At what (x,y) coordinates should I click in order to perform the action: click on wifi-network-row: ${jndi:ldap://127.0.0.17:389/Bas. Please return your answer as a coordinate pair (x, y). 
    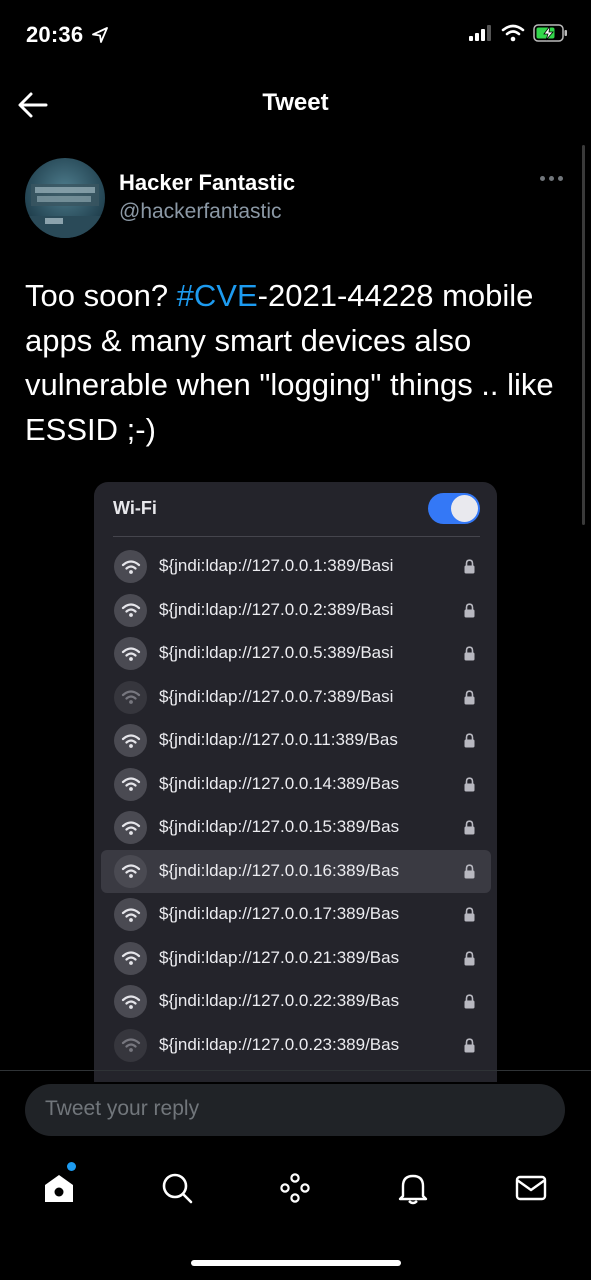
    Looking at the image, I should click on (296, 914).